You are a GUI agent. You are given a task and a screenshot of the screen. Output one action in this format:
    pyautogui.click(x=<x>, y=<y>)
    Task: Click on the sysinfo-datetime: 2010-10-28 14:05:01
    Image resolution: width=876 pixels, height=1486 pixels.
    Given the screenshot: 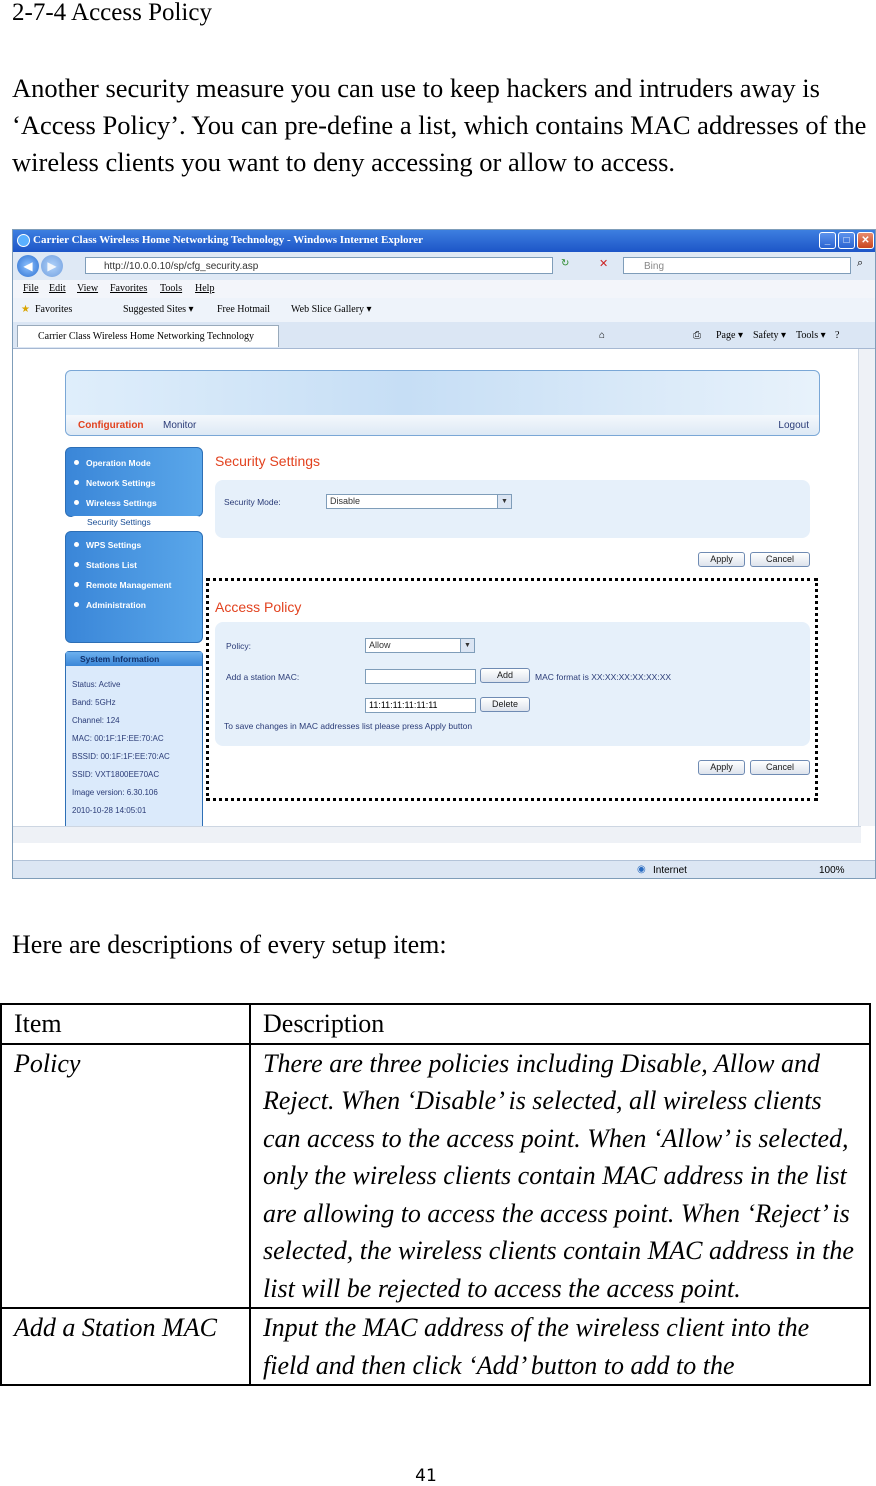 What is the action you would take?
    pyautogui.click(x=109, y=810)
    